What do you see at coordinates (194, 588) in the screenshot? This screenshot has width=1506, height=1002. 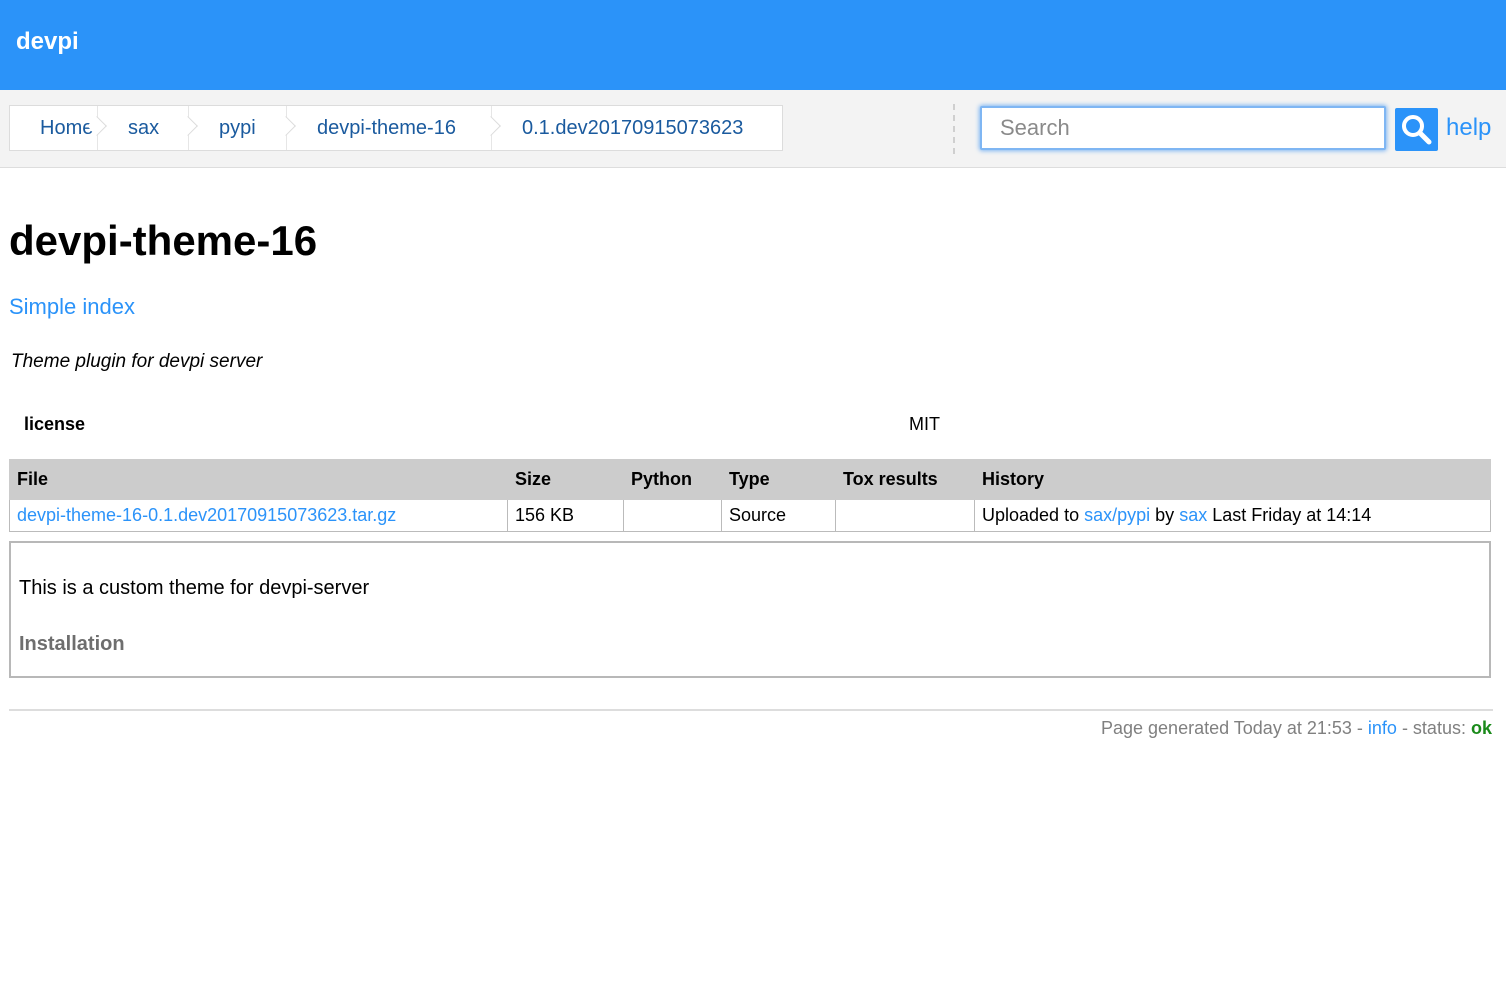 I see `description-text: This is a custom theme for devpi-server` at bounding box center [194, 588].